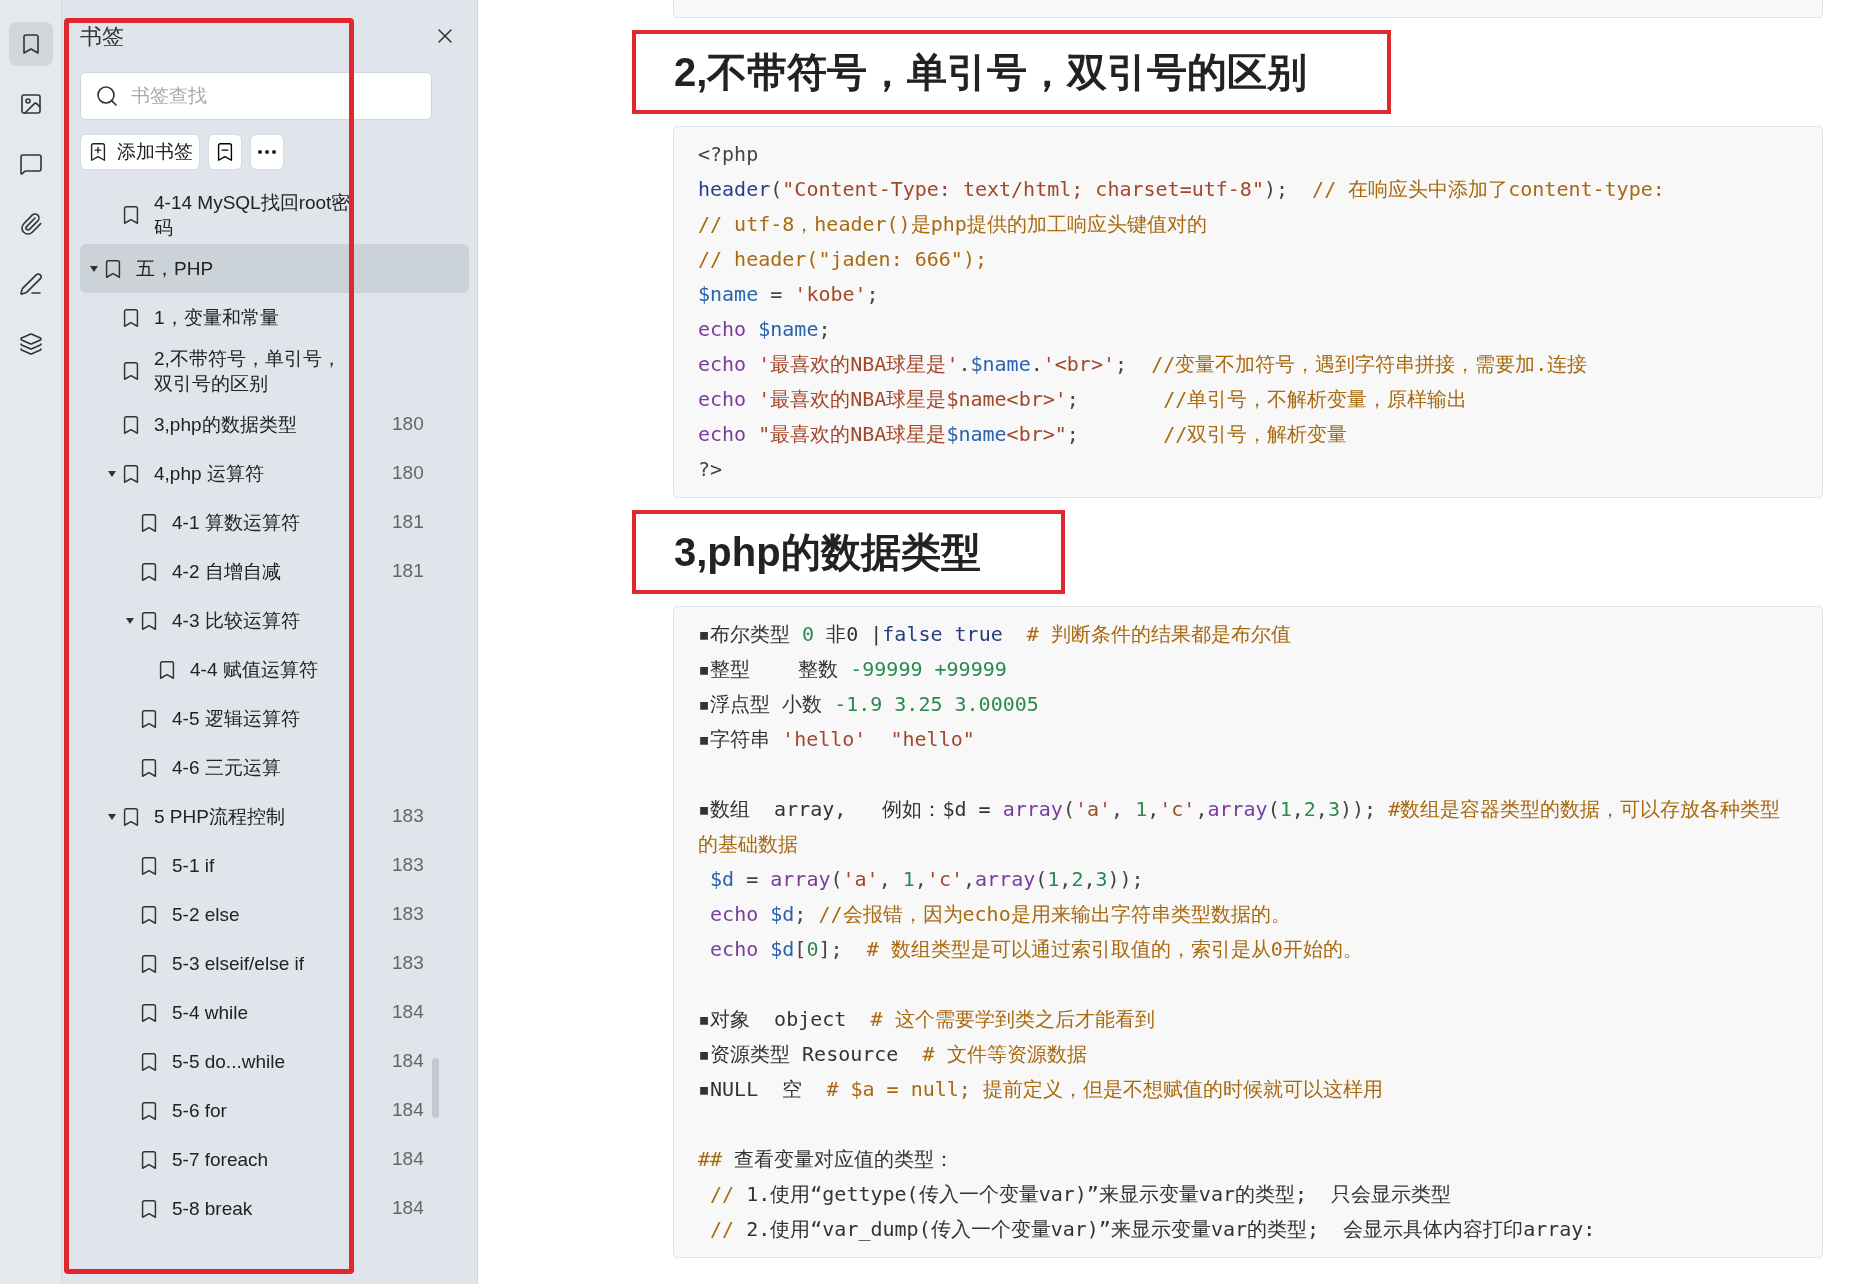 This screenshot has height=1284, width=1853. Describe the element at coordinates (216, 318) in the screenshot. I see `bookmark-label: 1，变量和常量` at that location.